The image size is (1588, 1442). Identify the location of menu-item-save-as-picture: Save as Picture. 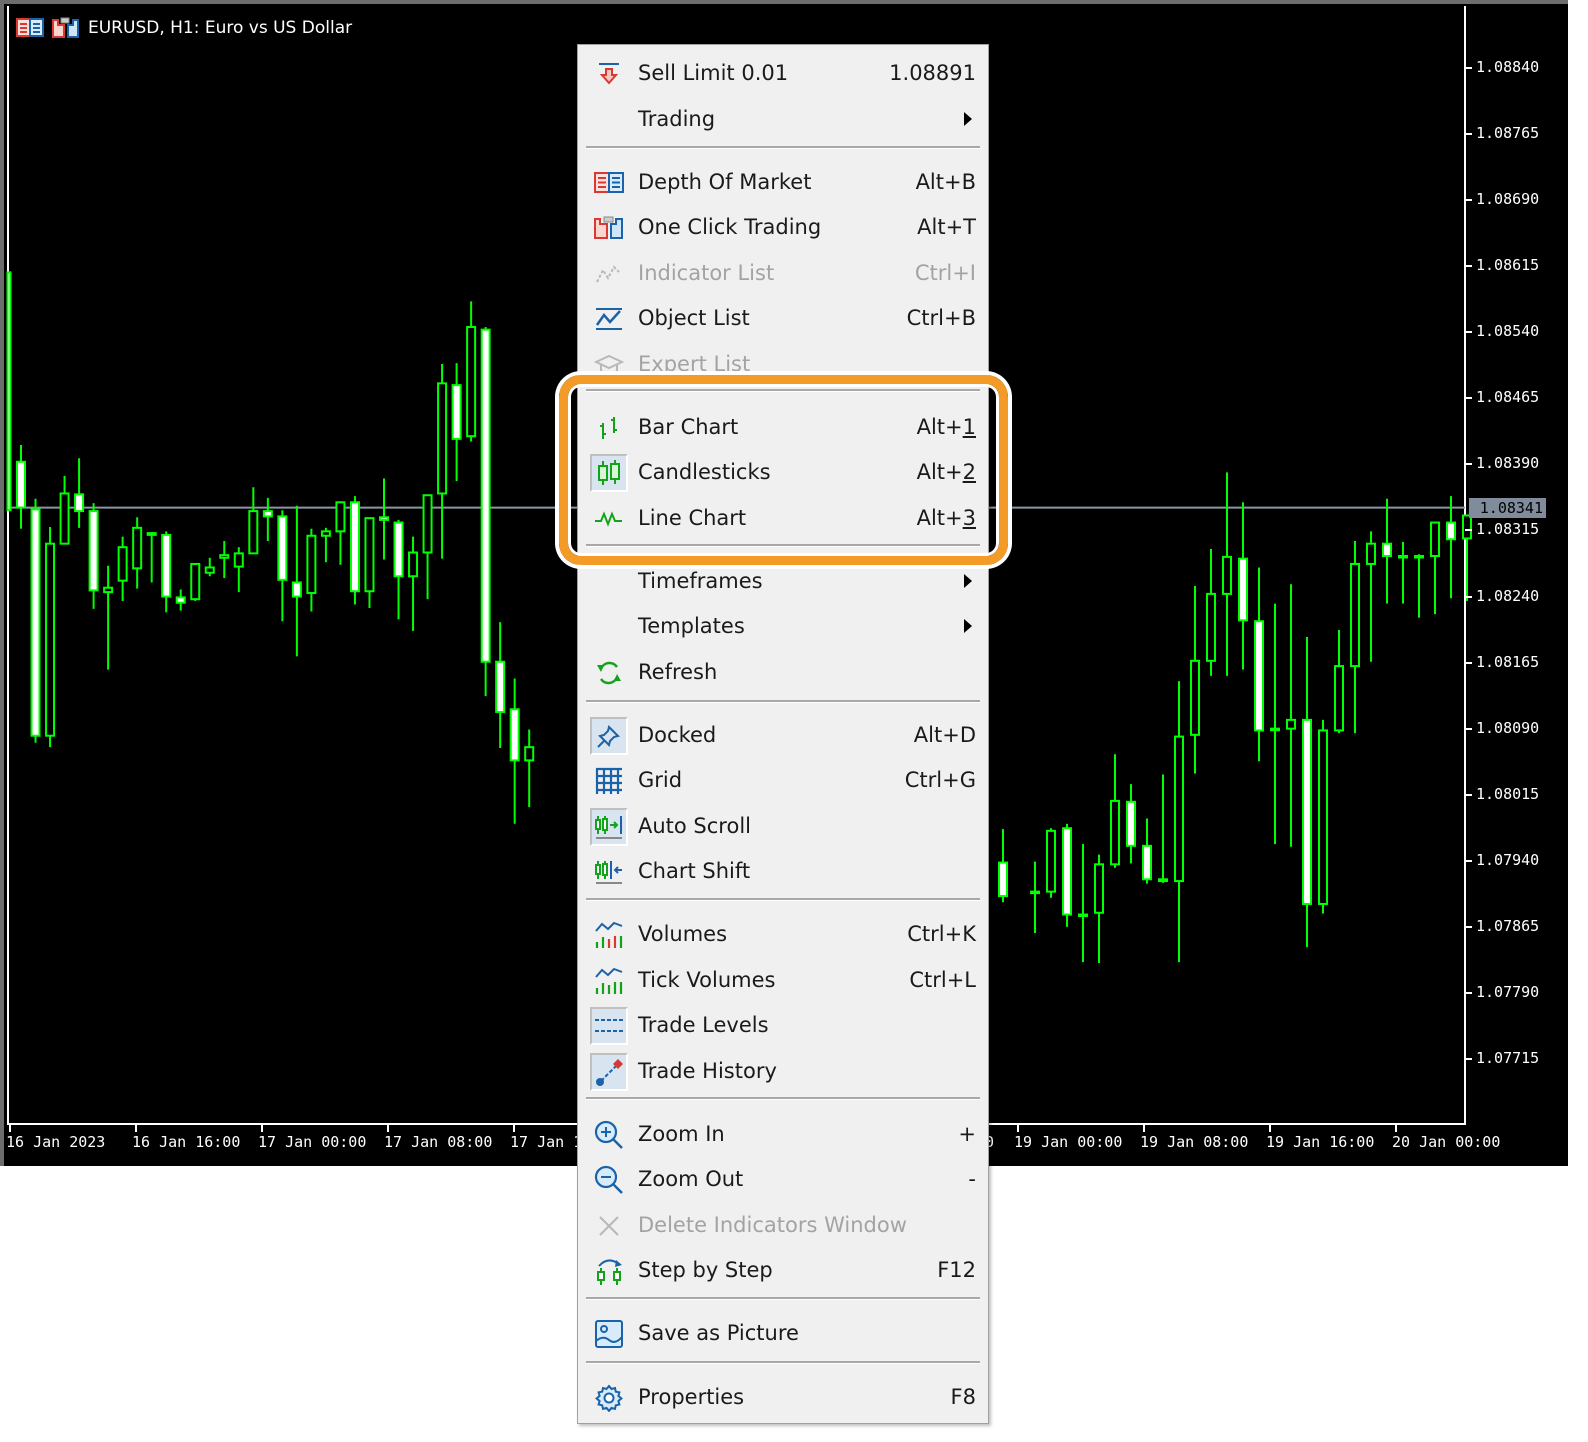
(783, 1333).